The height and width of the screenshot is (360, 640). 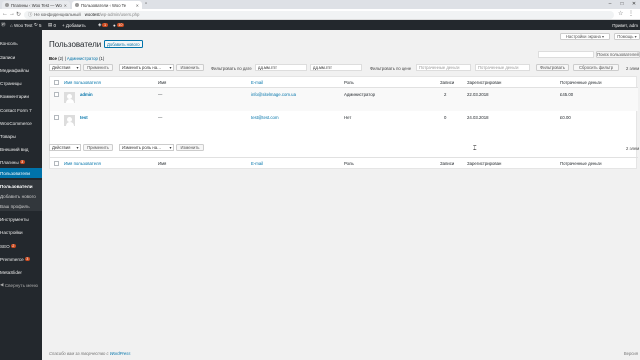 What do you see at coordinates (502, 67) in the screenshot?
I see `spent-max-input: Потраченные деньги` at bounding box center [502, 67].